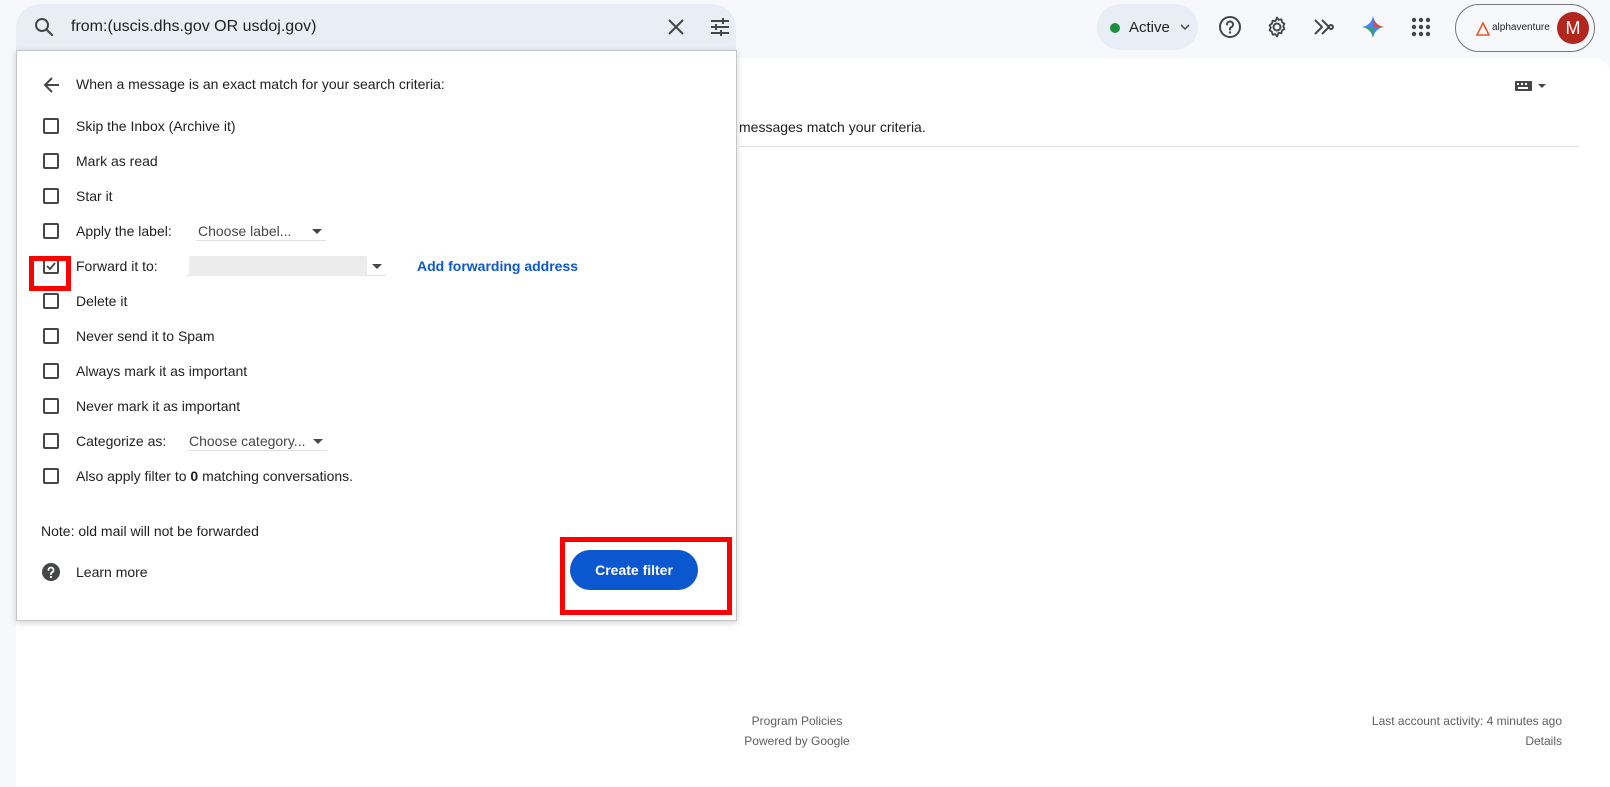 This screenshot has width=1610, height=787. Describe the element at coordinates (1159, 146) in the screenshot. I see `divider` at that location.